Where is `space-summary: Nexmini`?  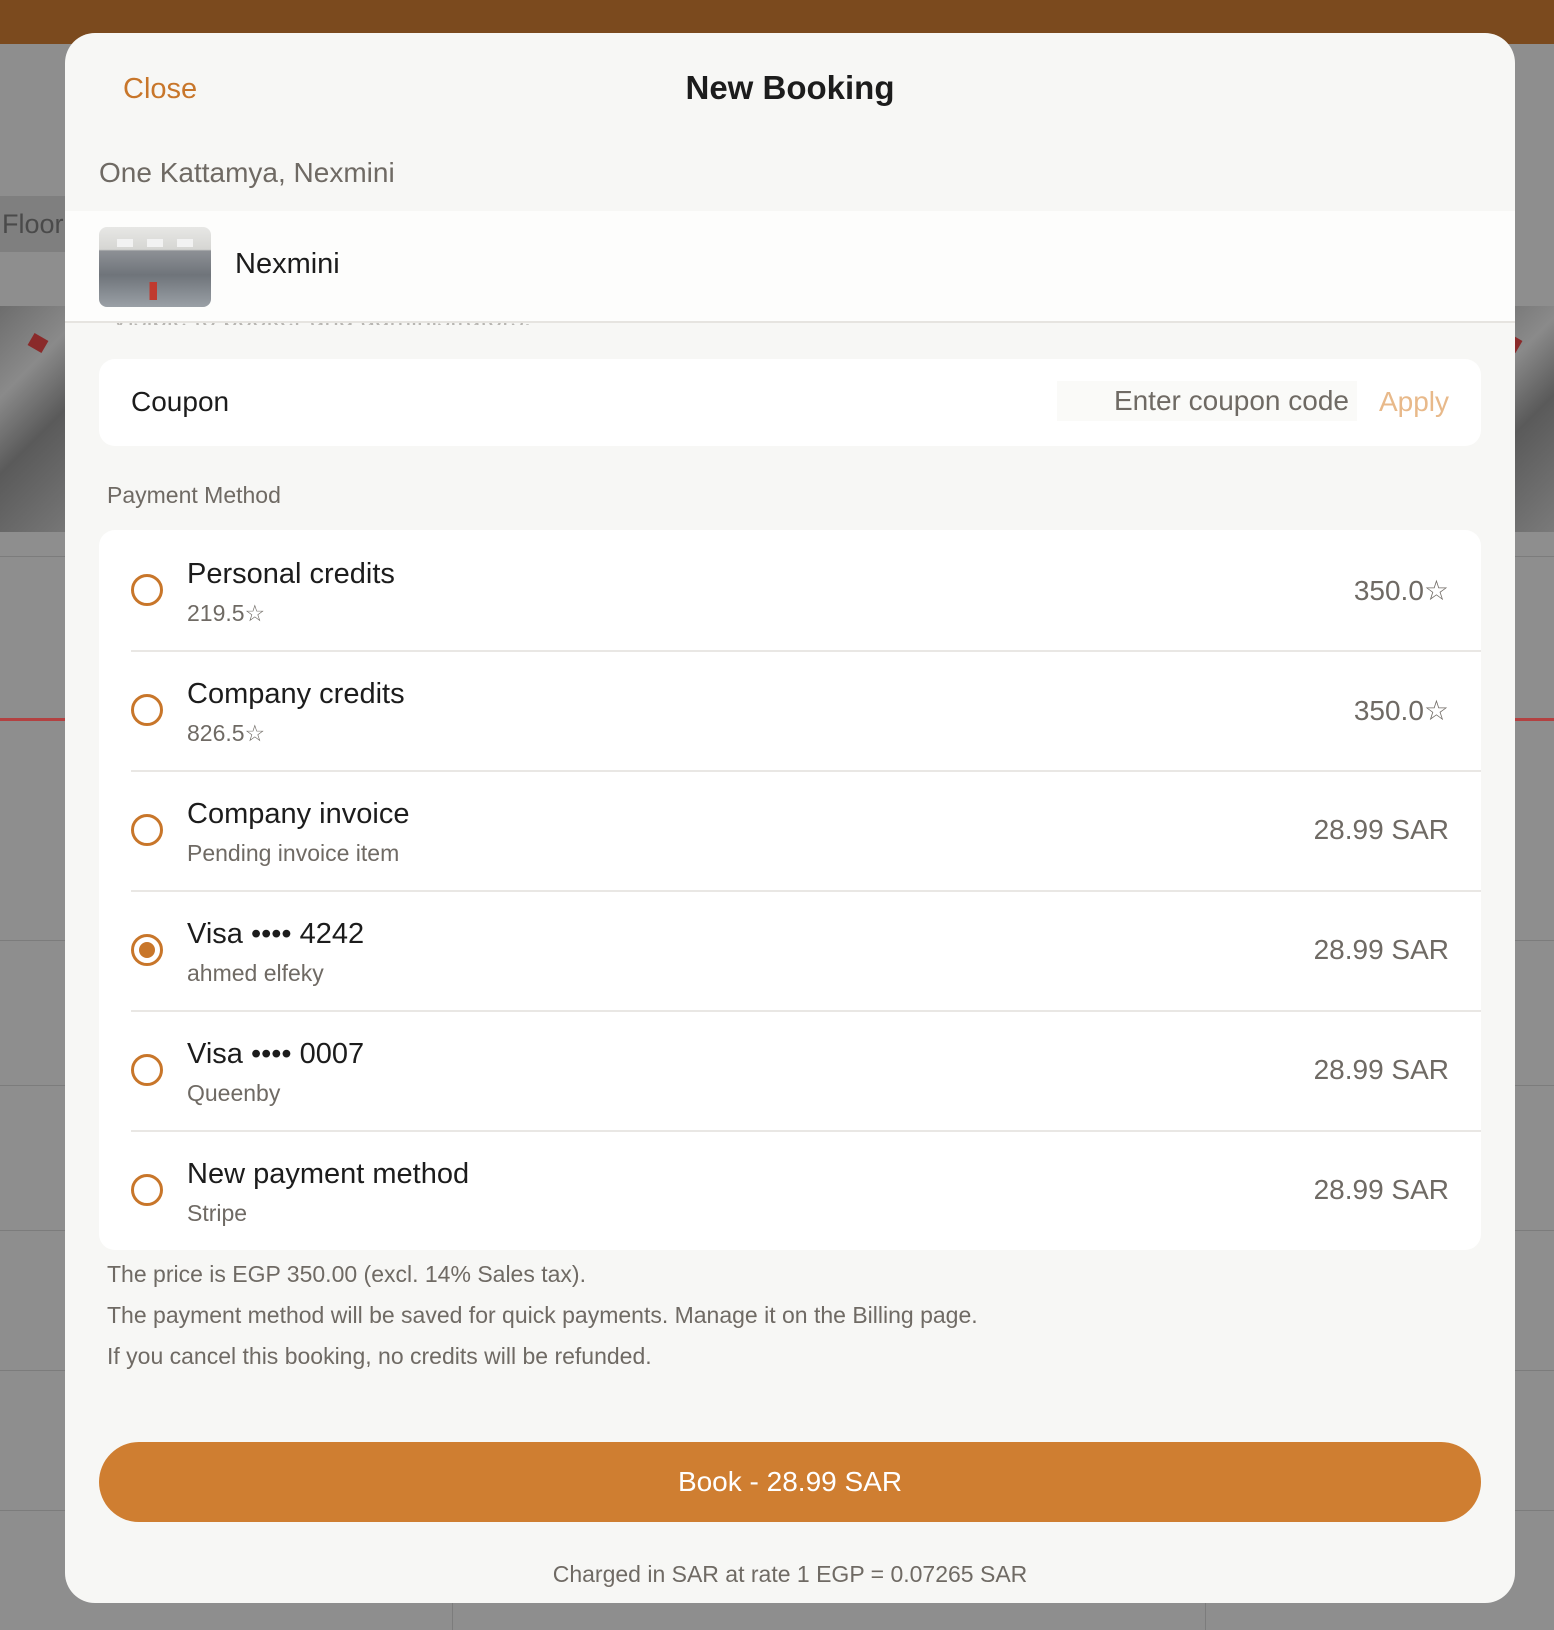 space-summary: Nexmini is located at coordinates (790, 267).